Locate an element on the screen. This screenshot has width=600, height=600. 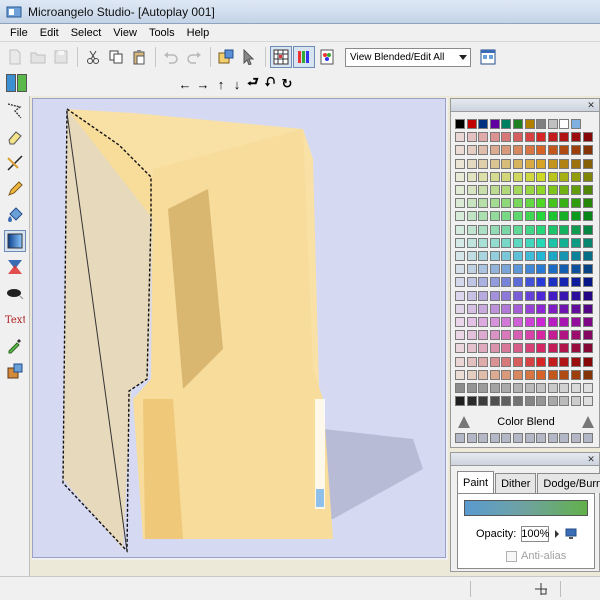
monitor-icon is located at coordinates (571, 534).